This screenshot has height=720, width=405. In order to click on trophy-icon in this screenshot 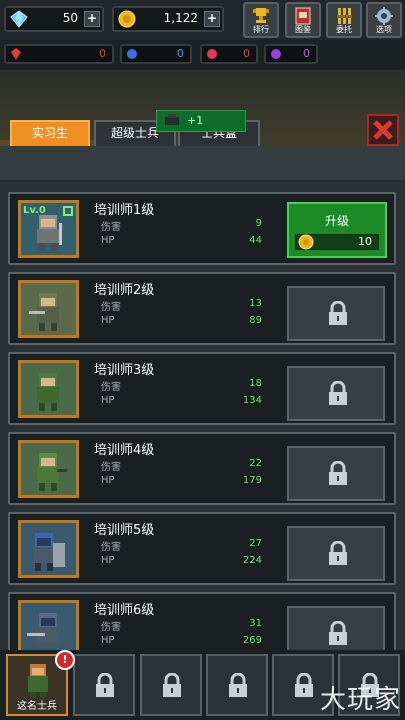, I will do `click(261, 15)`.